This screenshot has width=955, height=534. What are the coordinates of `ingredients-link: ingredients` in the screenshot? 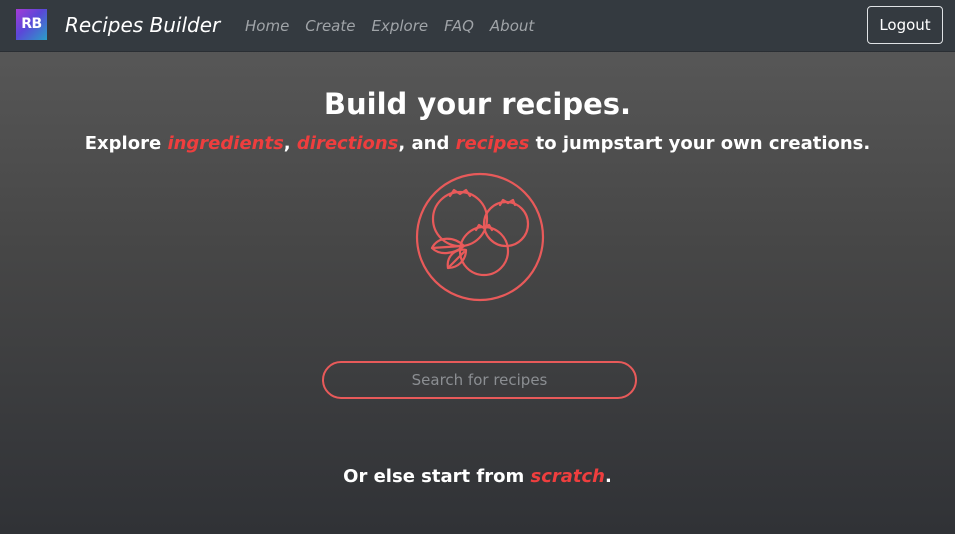 It's located at (225, 143).